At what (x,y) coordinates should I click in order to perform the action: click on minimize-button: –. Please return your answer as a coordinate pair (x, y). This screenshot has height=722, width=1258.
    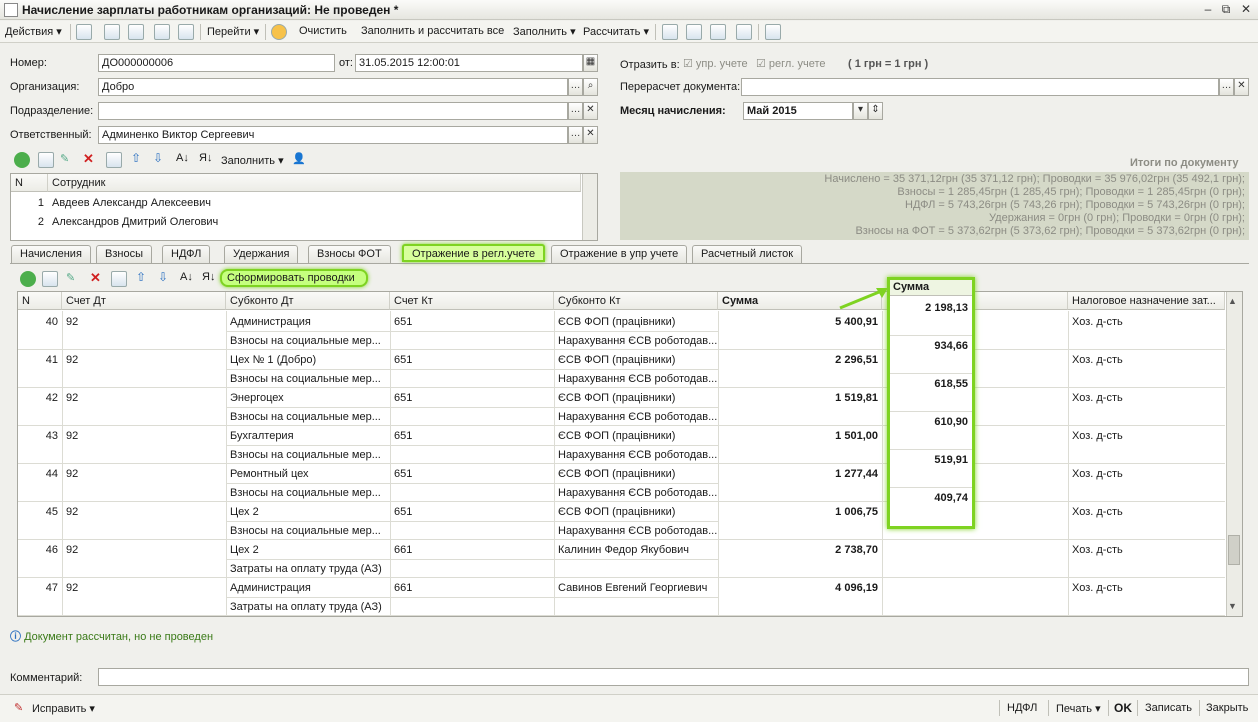
    Looking at the image, I should click on (1208, 9).